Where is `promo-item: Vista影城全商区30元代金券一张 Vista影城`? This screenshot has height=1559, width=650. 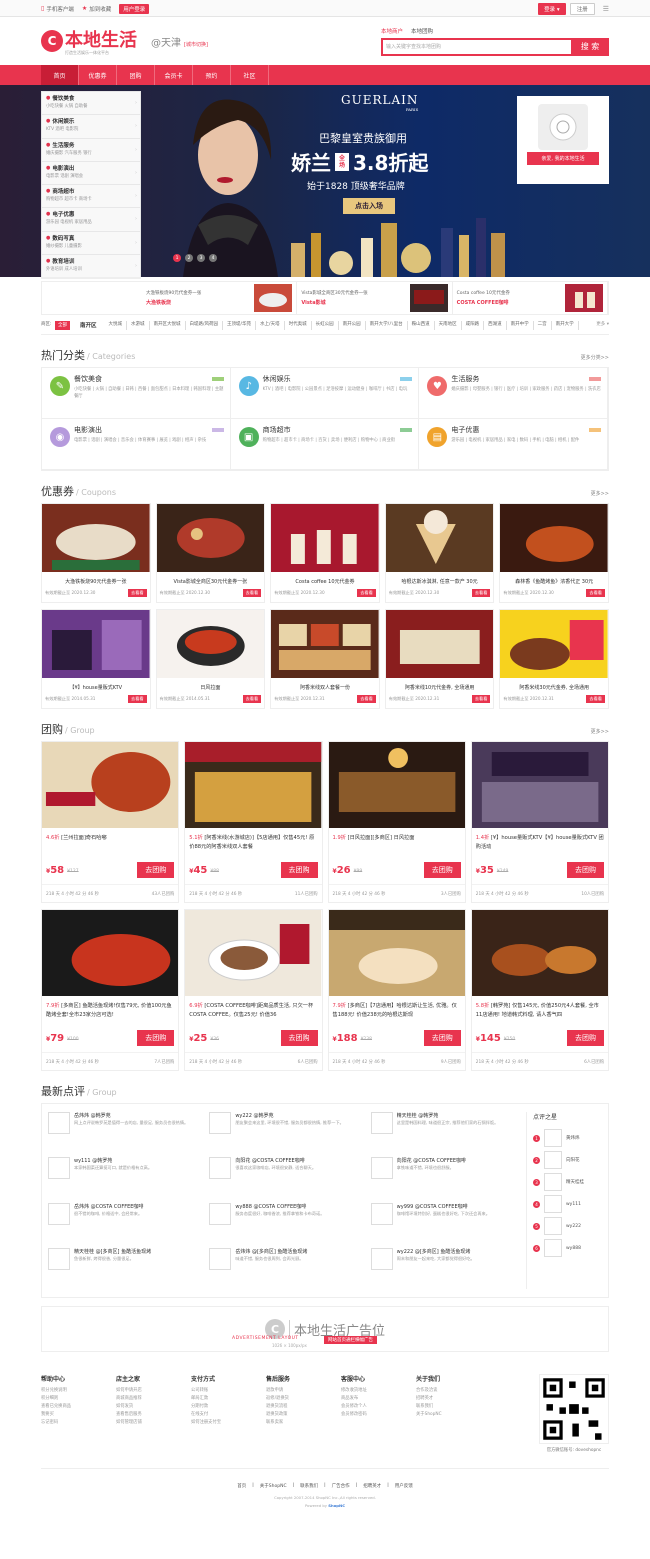 promo-item: Vista影城全商区30元代金券一张 Vista影城 is located at coordinates (375, 298).